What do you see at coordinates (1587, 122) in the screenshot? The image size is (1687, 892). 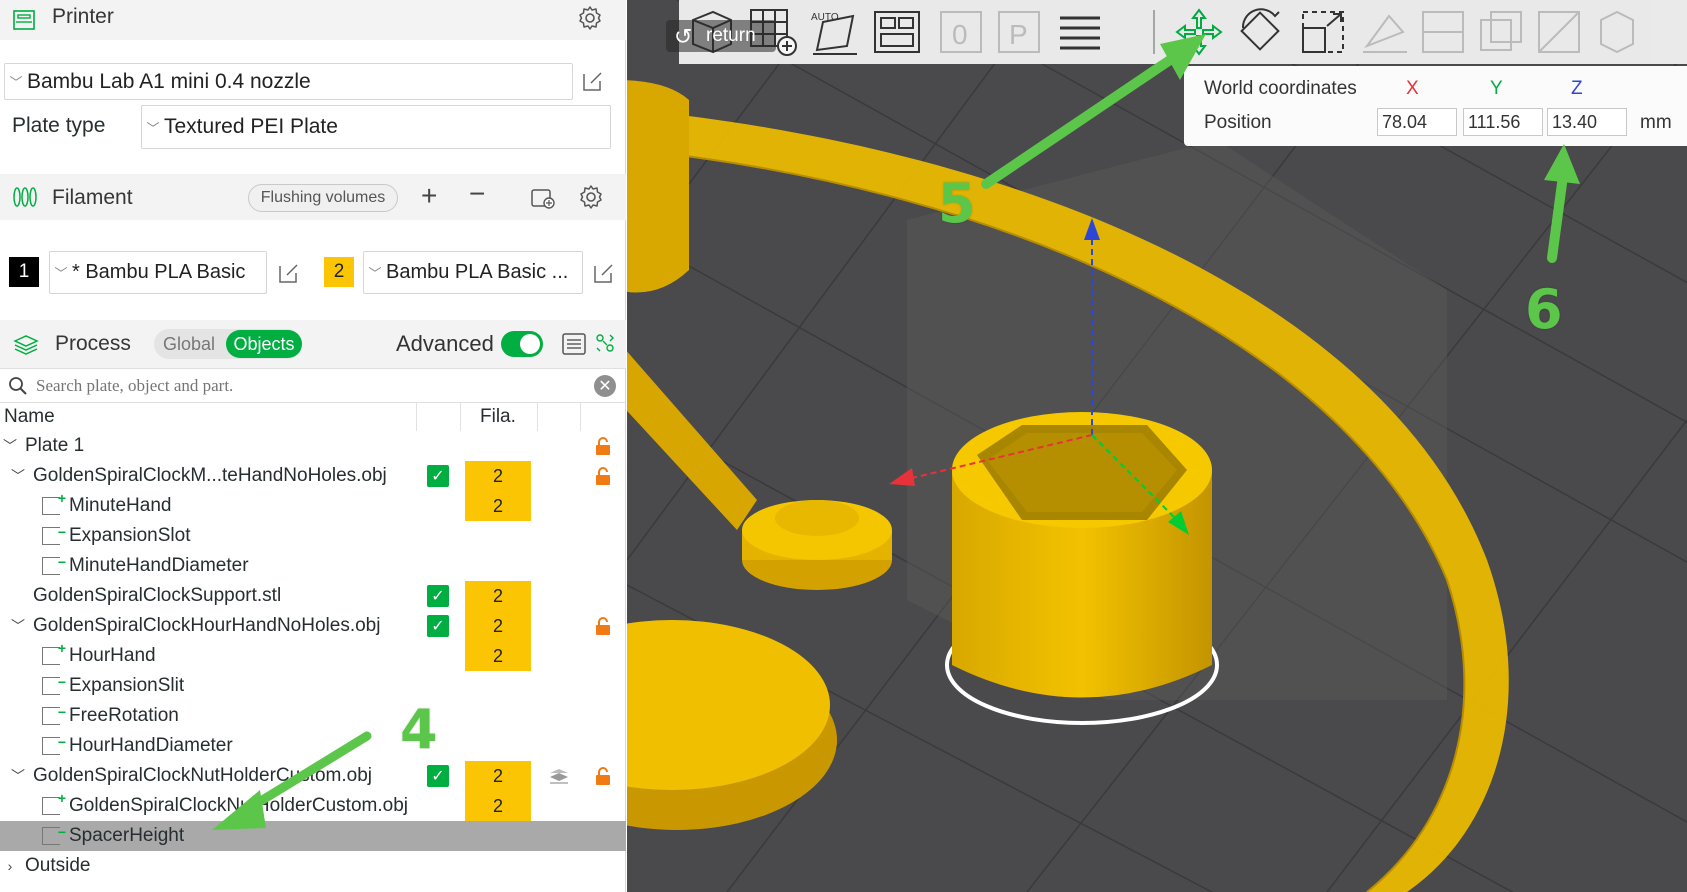 I see `position-z-input` at bounding box center [1587, 122].